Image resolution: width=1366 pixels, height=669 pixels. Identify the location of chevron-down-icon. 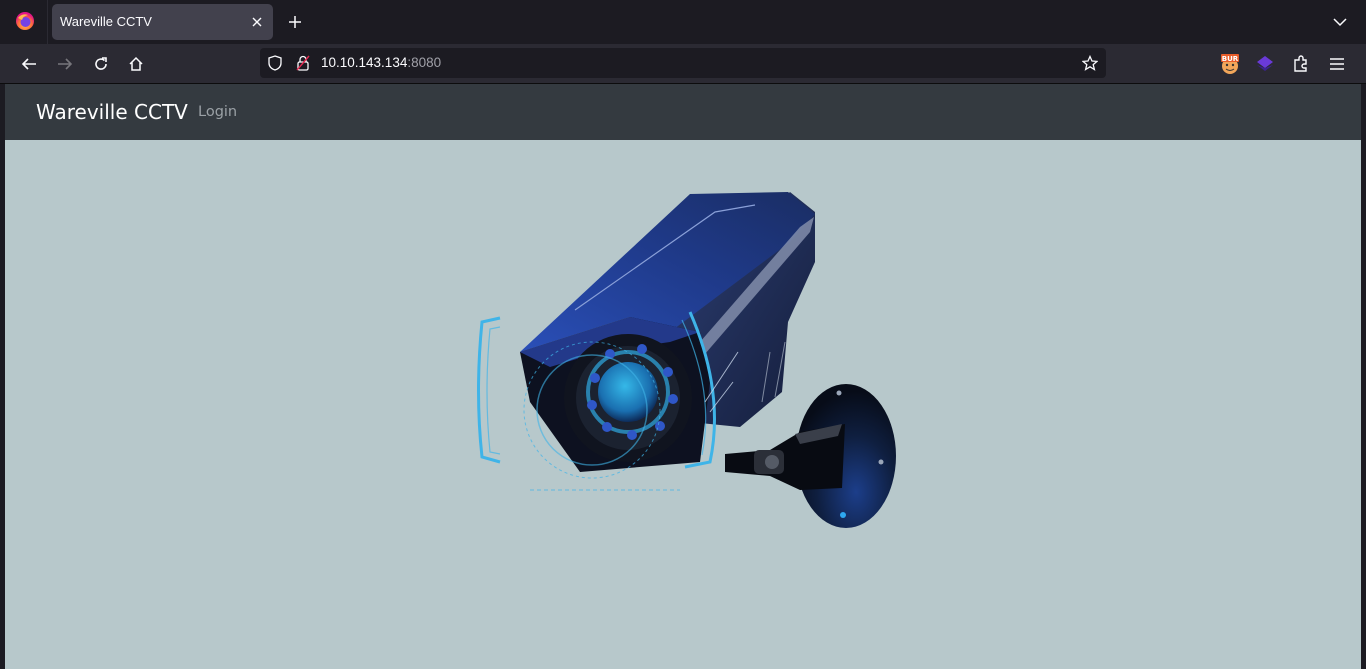
(1340, 22).